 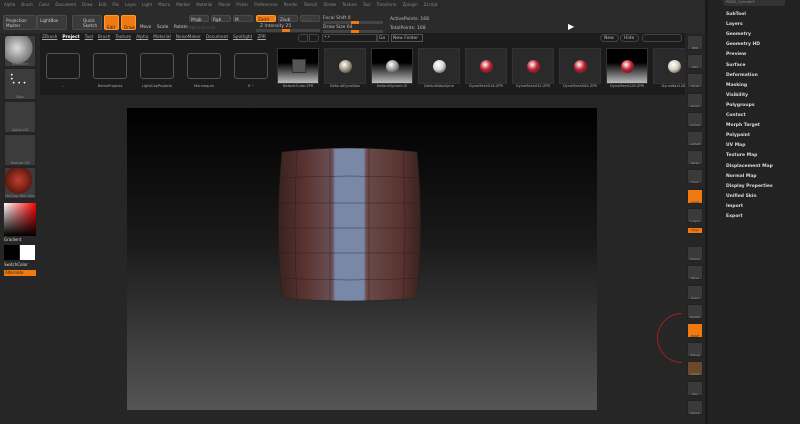 What do you see at coordinates (695, 330) in the screenshot?
I see `polyf-button: PolyF` at bounding box center [695, 330].